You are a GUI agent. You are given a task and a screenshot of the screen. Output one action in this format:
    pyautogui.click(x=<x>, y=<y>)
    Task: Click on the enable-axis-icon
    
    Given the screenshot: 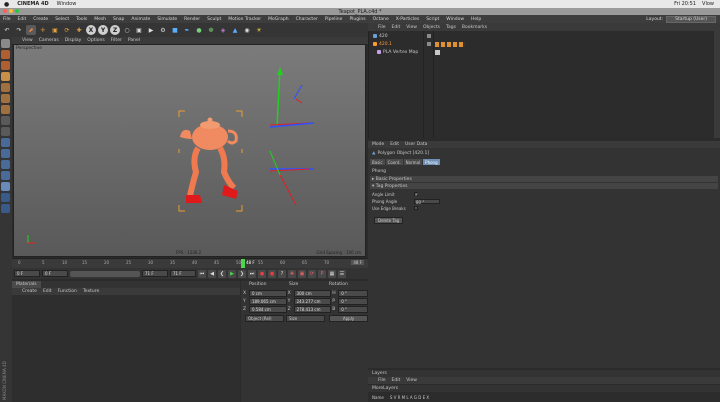 What is the action you would take?
    pyautogui.click(x=5, y=120)
    